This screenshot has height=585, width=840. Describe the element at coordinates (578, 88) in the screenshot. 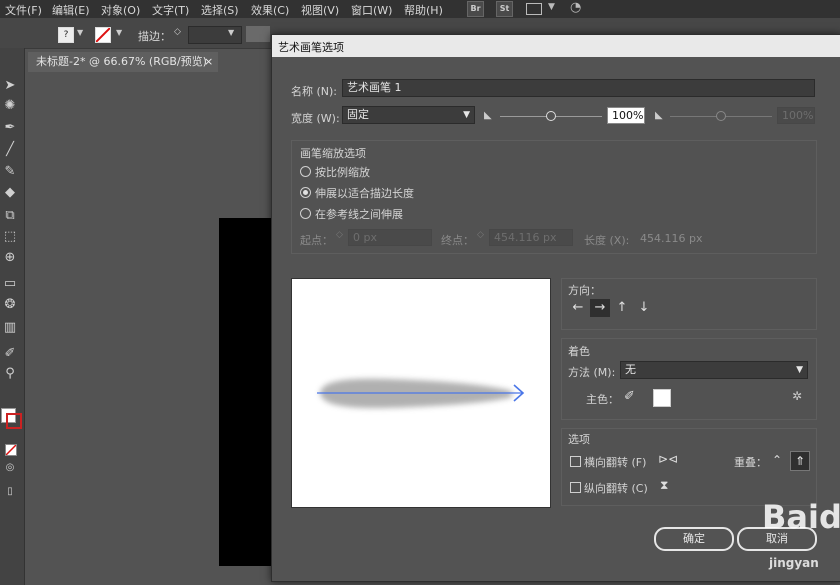

I see `name-input: 艺术画笔 1` at that location.